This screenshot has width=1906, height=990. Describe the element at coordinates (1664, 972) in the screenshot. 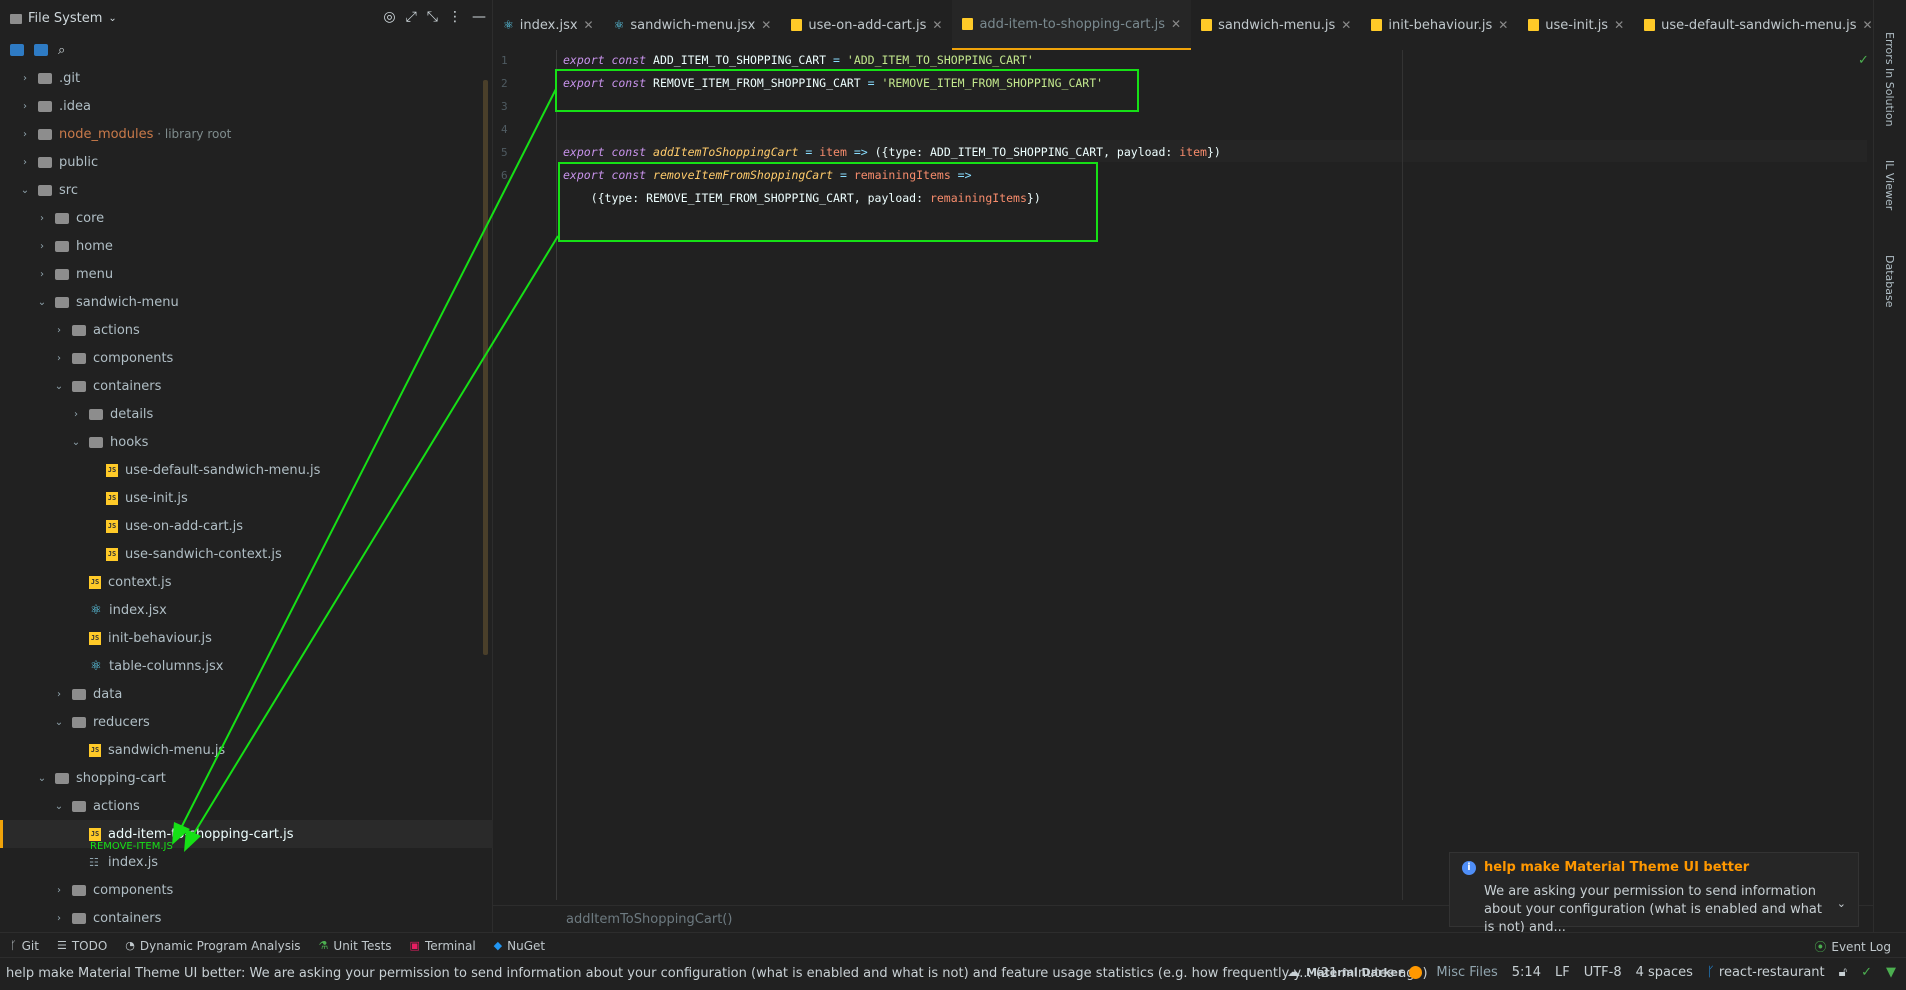

I see `indent-setting: 4 spaces` at that location.